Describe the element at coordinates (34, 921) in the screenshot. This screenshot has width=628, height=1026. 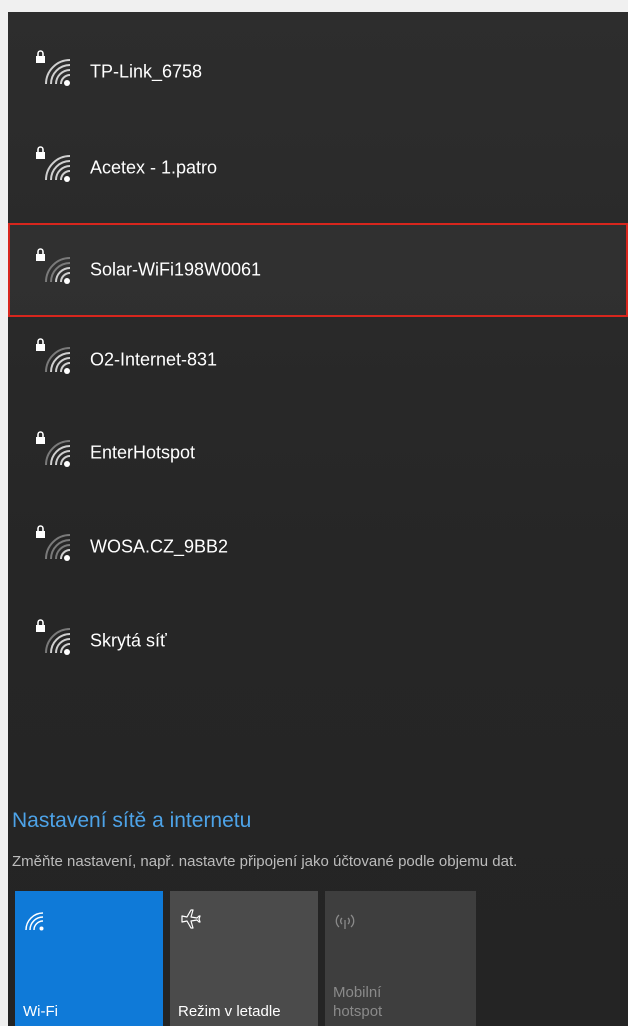
I see `wifi-icon` at that location.